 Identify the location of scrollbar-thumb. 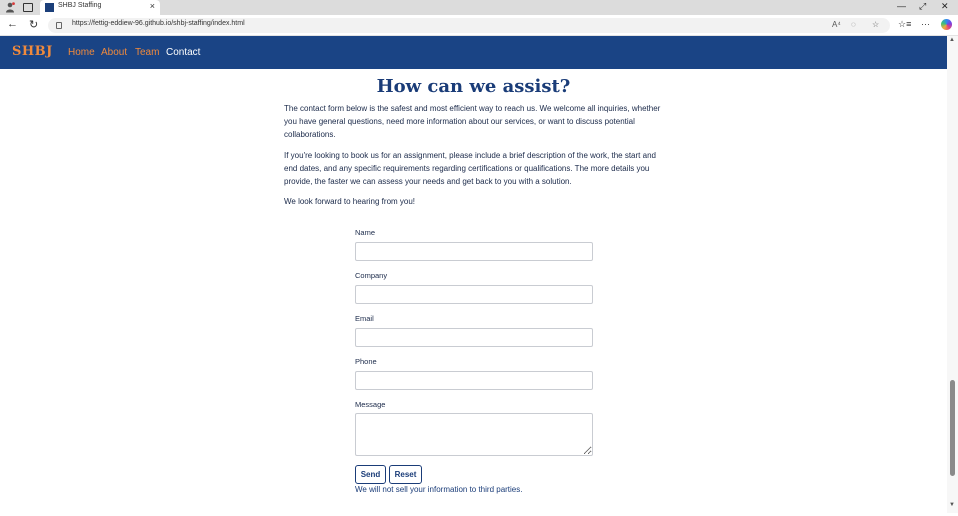
(952, 428).